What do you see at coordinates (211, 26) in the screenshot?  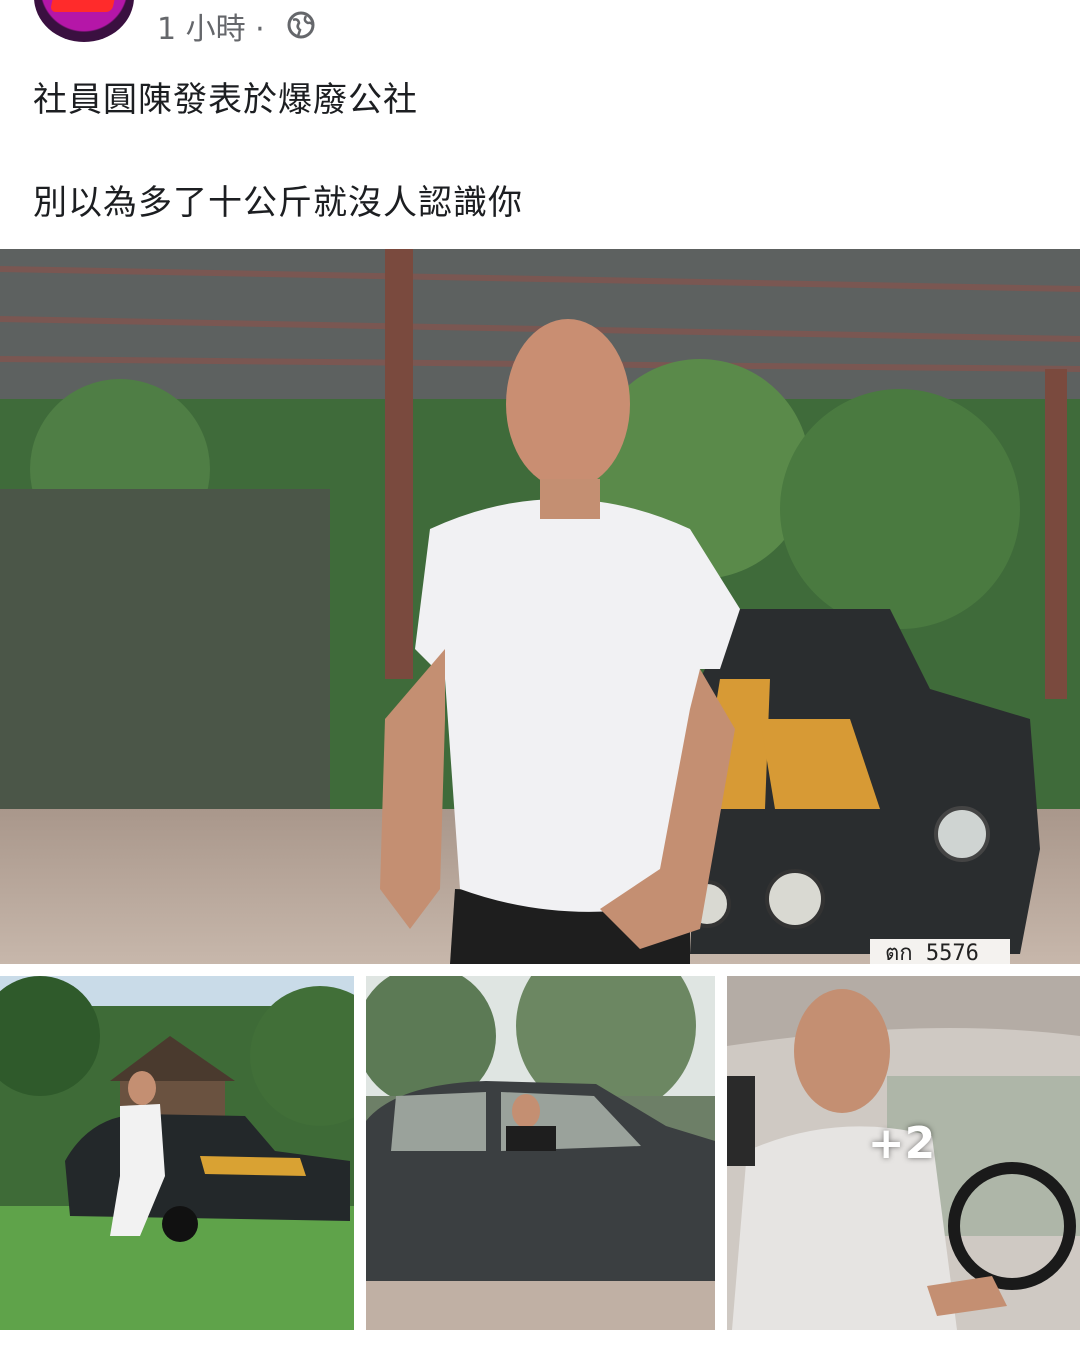 I see `post-timestamp: 1 小時 ·` at bounding box center [211, 26].